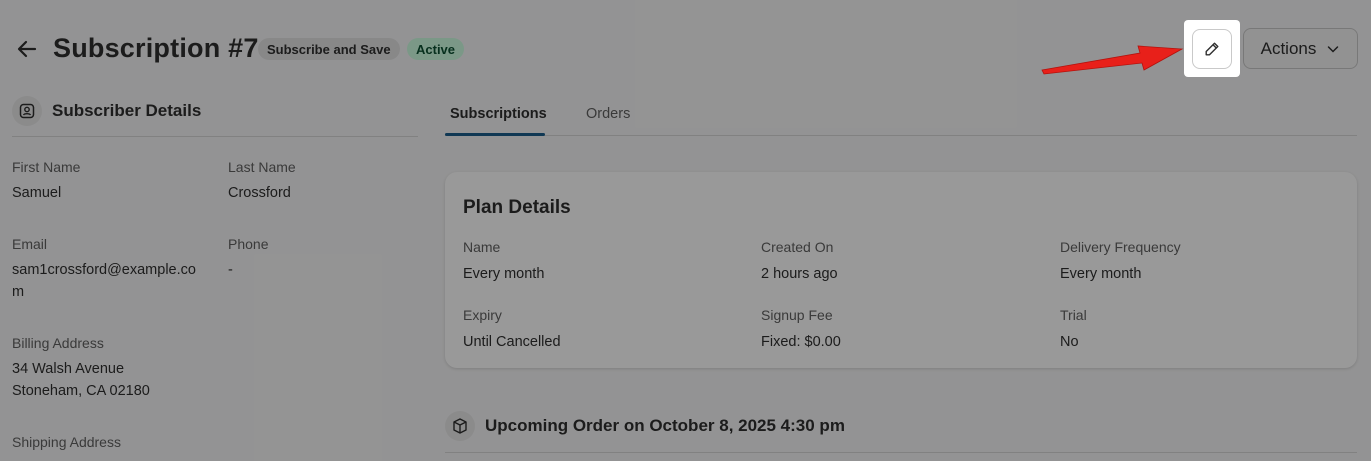 Image resolution: width=1371 pixels, height=461 pixels. What do you see at coordinates (259, 193) in the screenshot?
I see `last-name-value: Crossford` at bounding box center [259, 193].